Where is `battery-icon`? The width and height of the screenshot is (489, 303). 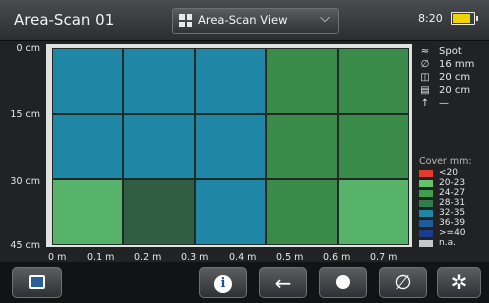 battery-icon is located at coordinates (464, 18).